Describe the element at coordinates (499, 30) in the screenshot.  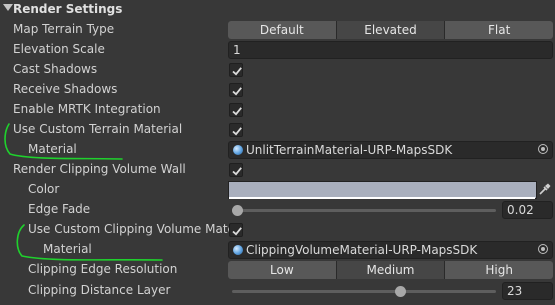
I see `terrain-option-flat: Flat` at that location.